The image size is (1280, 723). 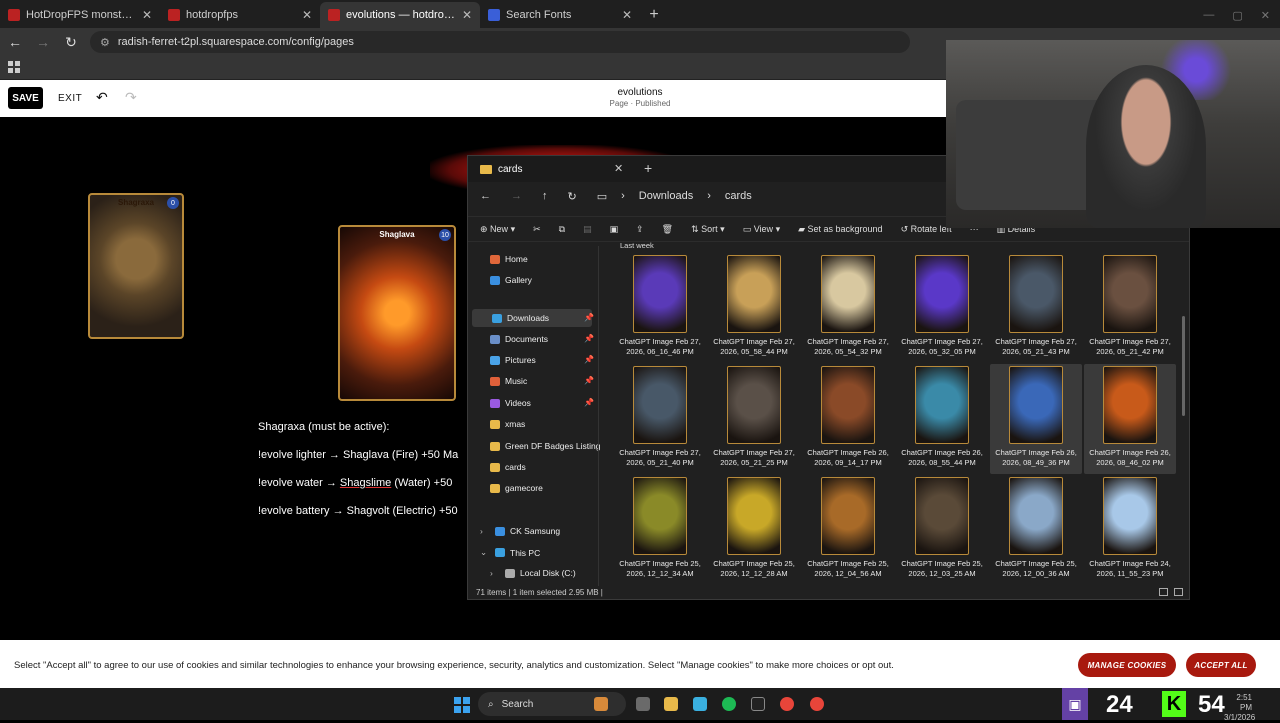 I want to click on file-thumbnail: ChatGPT Image Feb 25, 2026, 12_00_36 AM, so click(x=1036, y=528).